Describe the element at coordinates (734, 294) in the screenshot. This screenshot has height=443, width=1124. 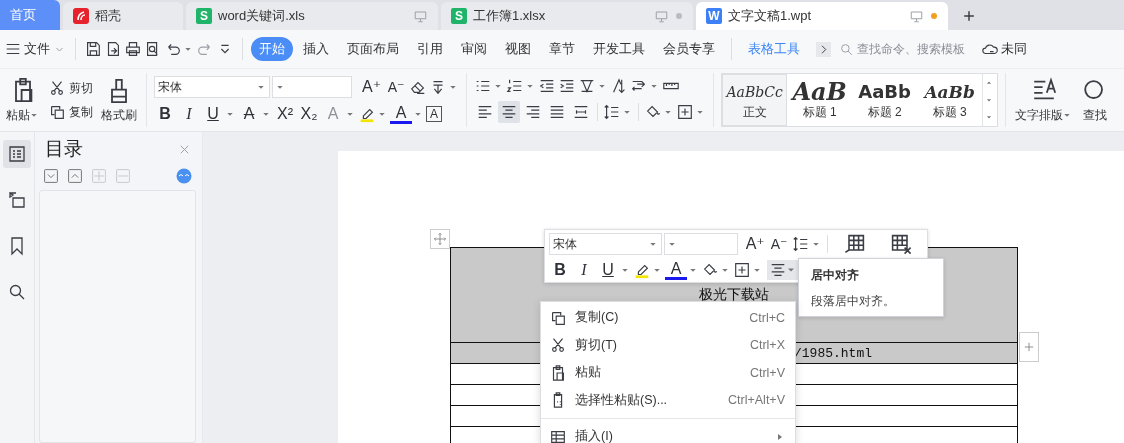
I see `table-cell-text: 极光下载站` at that location.